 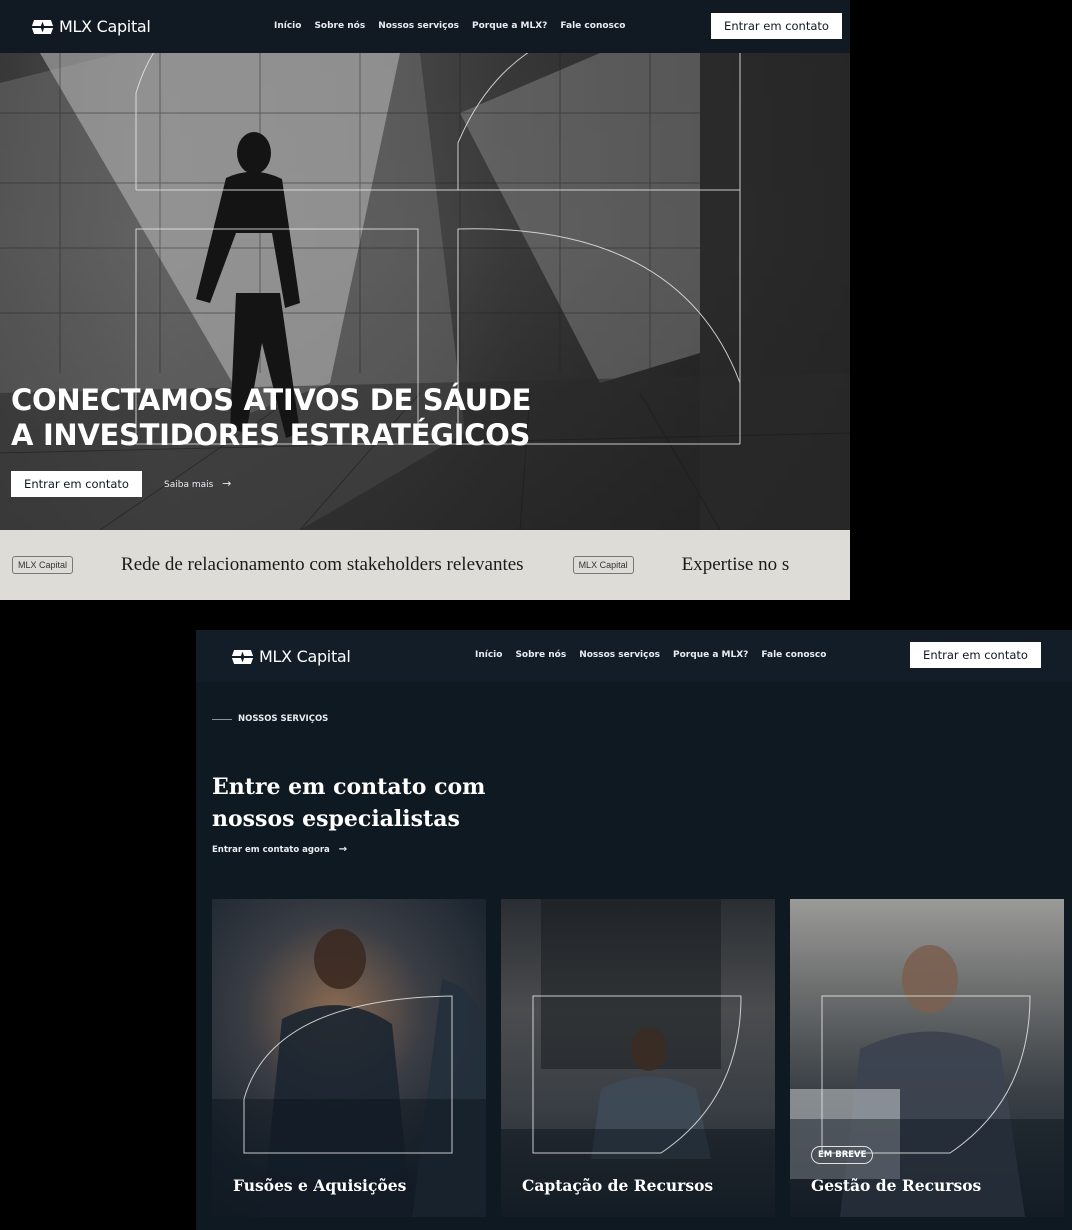 I want to click on service-card-asset-management: EM BREVE Gestão de Recursos, so click(x=927, y=1058).